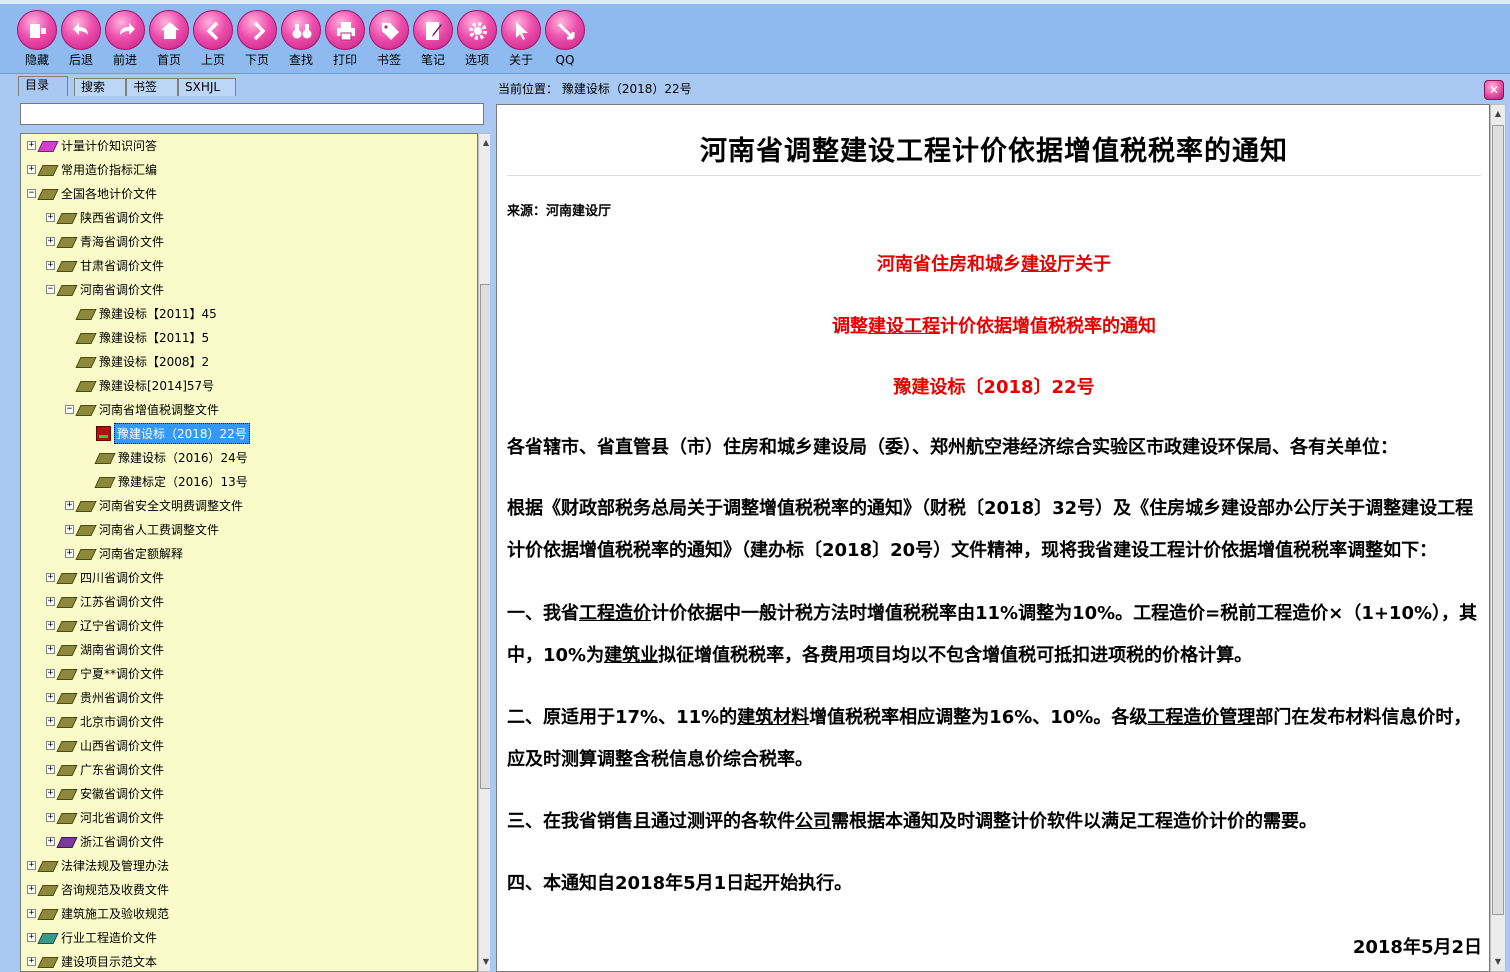 This screenshot has width=1510, height=972. What do you see at coordinates (152, 87) in the screenshot?
I see `tab-bookmarks: 书签` at bounding box center [152, 87].